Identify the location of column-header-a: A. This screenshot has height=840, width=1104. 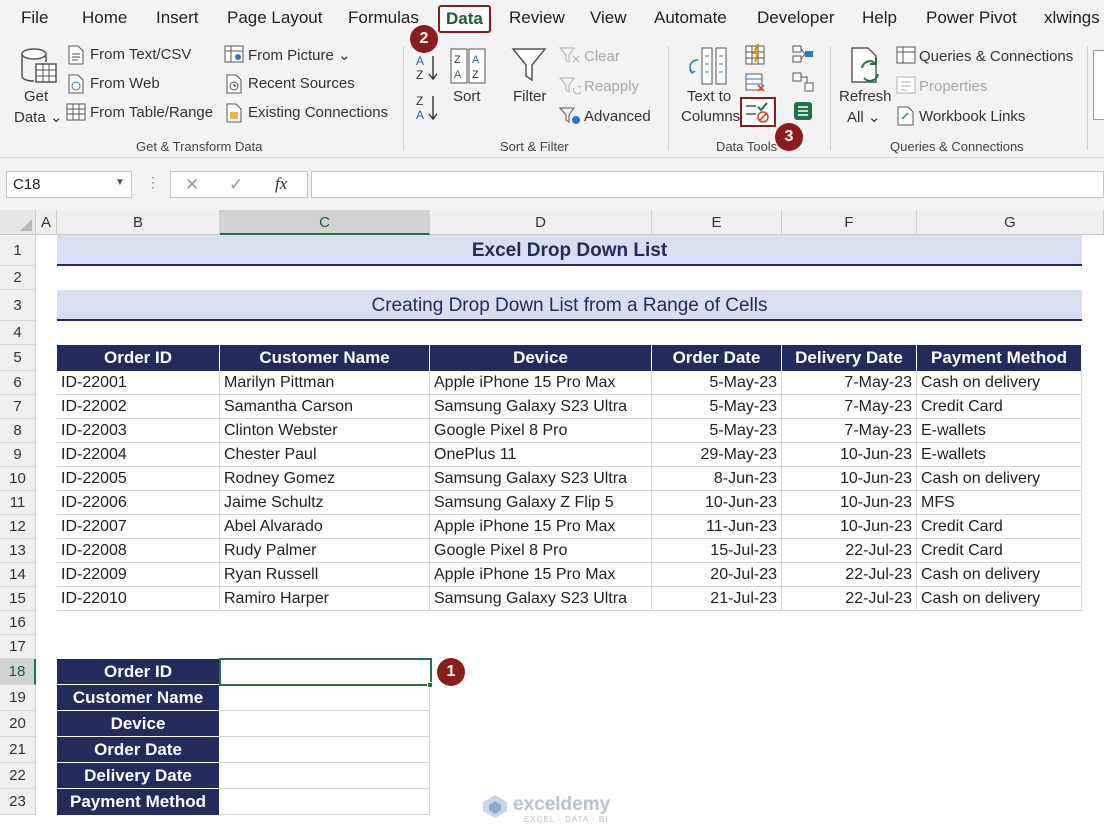
(46, 222).